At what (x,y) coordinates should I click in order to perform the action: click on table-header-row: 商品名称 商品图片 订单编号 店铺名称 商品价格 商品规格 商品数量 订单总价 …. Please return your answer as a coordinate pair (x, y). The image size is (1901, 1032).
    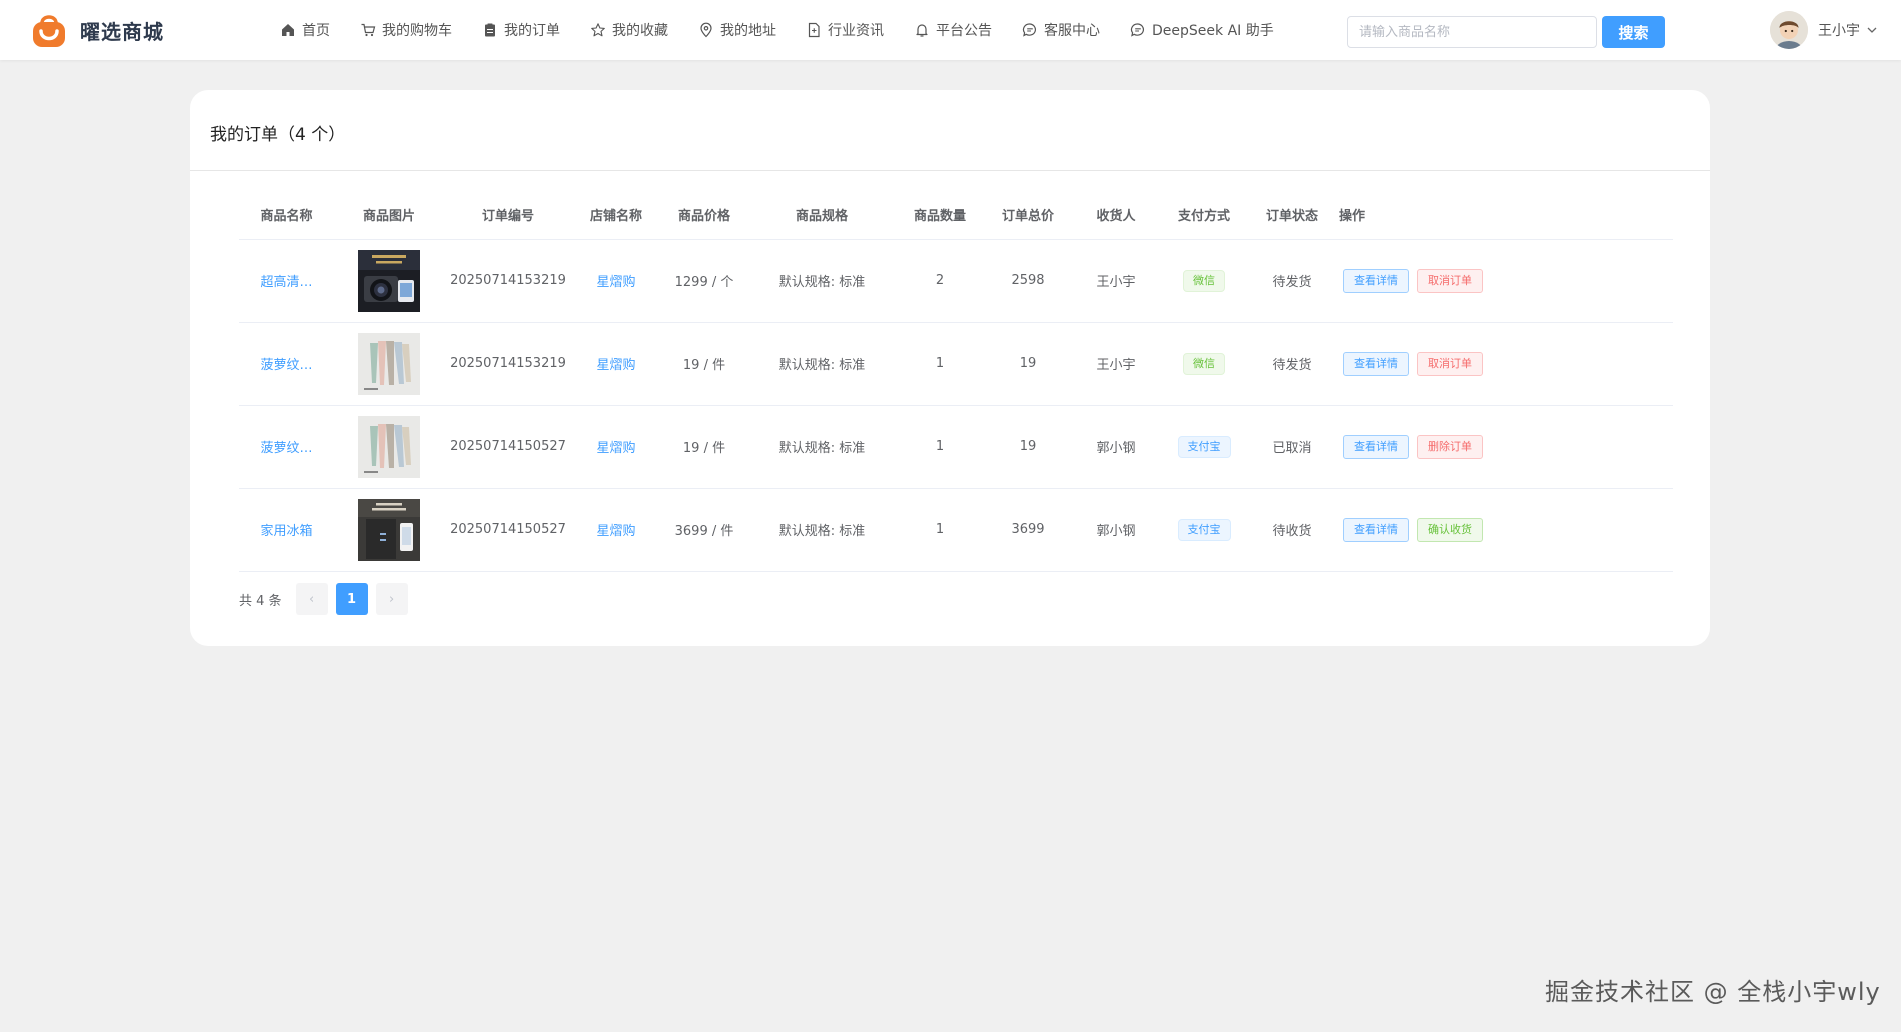
    Looking at the image, I should click on (956, 215).